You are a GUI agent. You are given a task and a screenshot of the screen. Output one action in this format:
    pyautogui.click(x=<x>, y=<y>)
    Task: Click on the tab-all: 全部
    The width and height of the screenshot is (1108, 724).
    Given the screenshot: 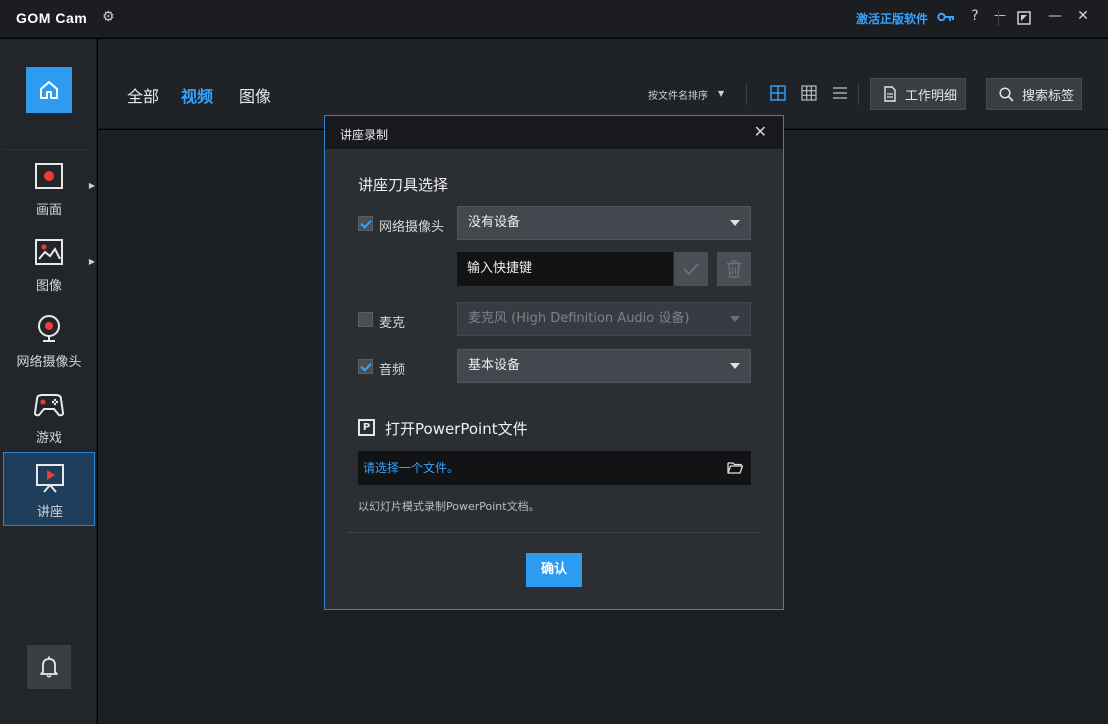 What is the action you would take?
    pyautogui.click(x=143, y=95)
    